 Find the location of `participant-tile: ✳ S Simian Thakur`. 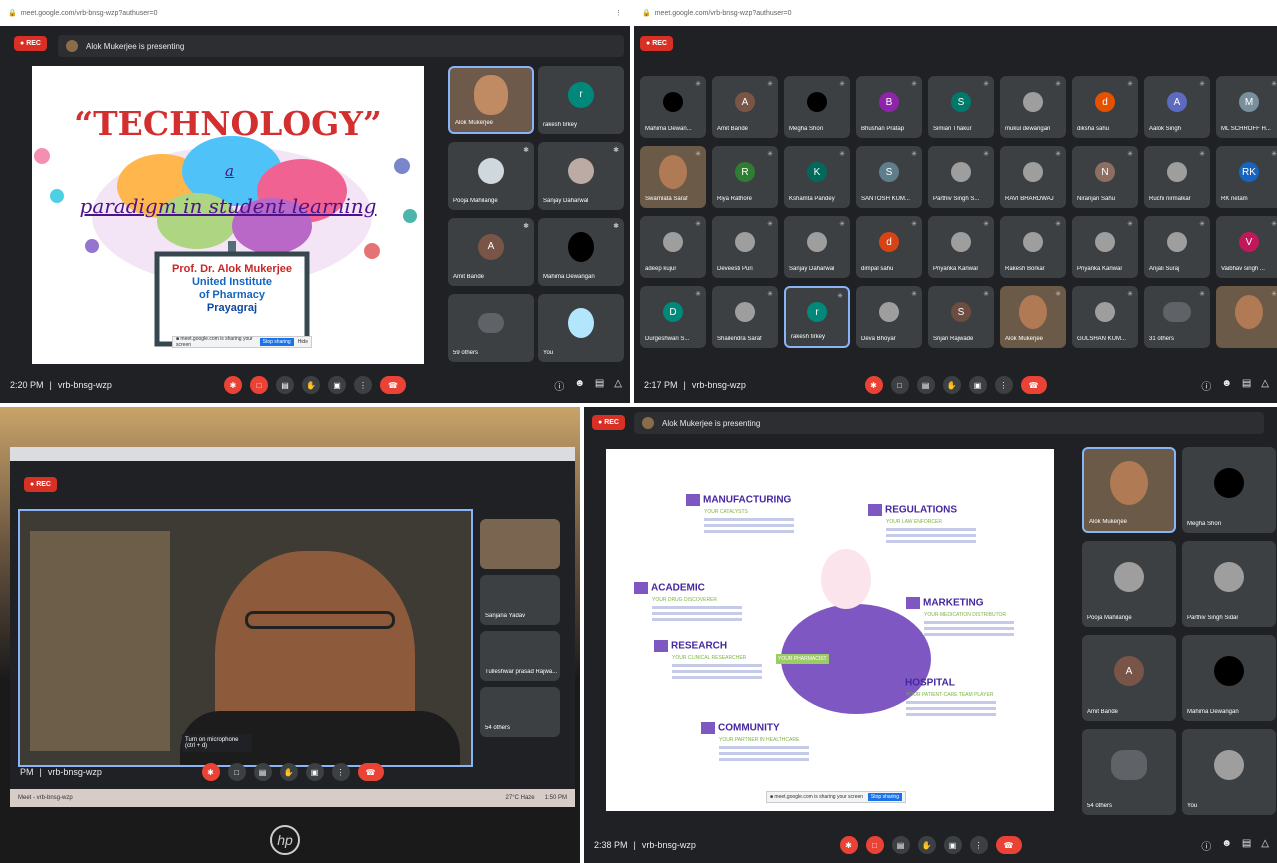

participant-tile: ✳ S Simian Thakur is located at coordinates (961, 107).